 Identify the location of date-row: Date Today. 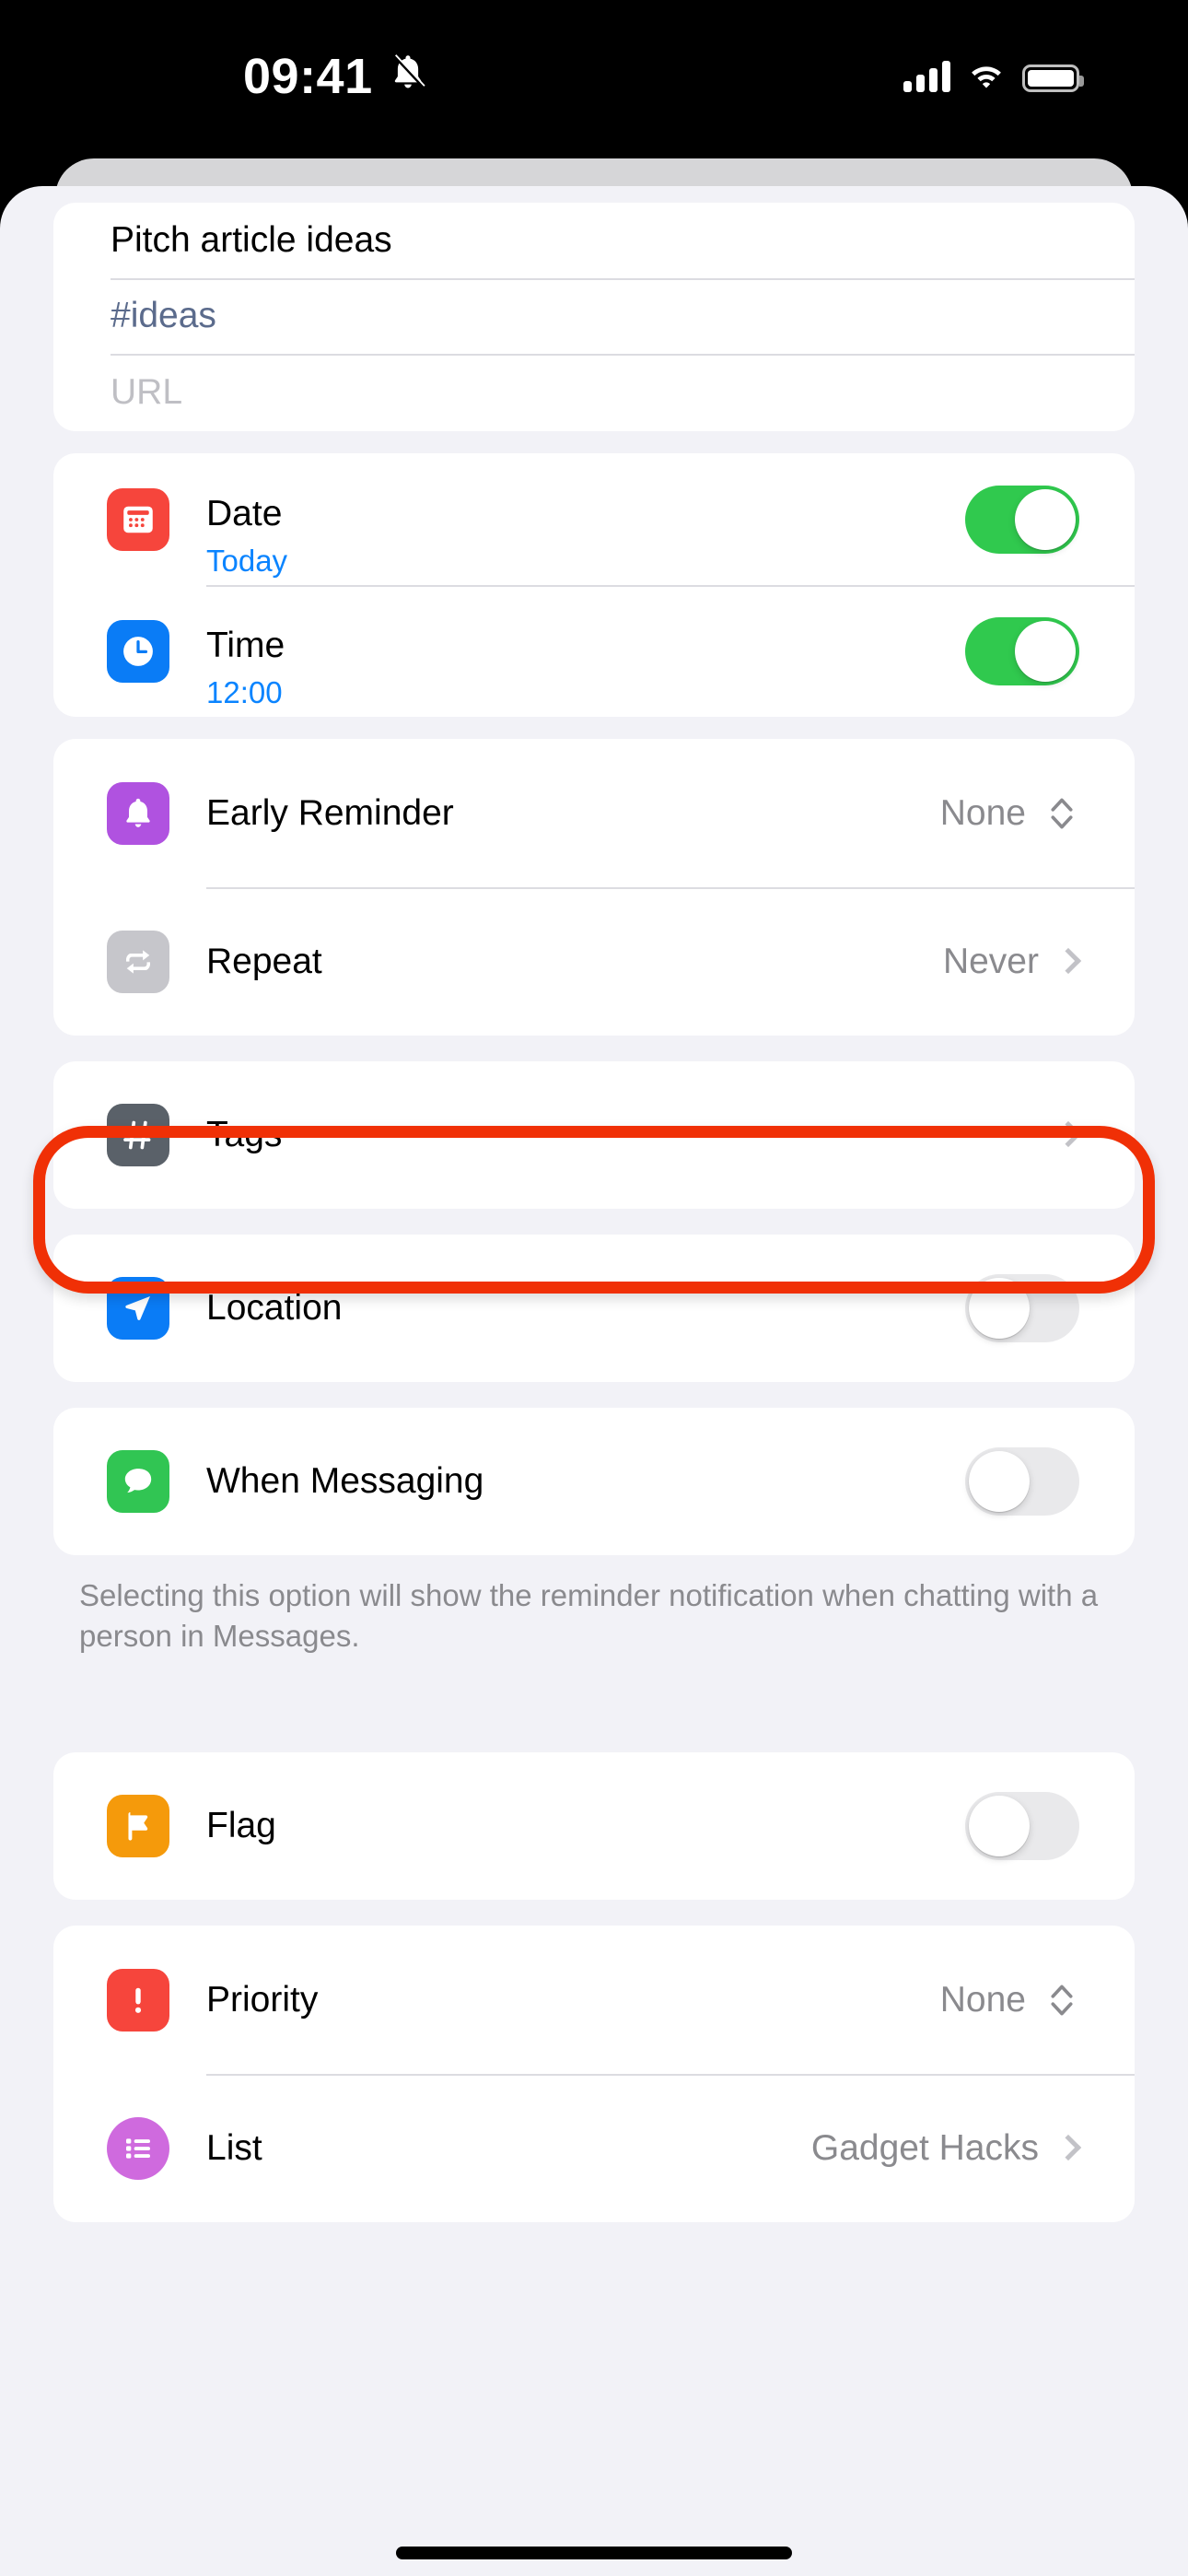
(594, 519).